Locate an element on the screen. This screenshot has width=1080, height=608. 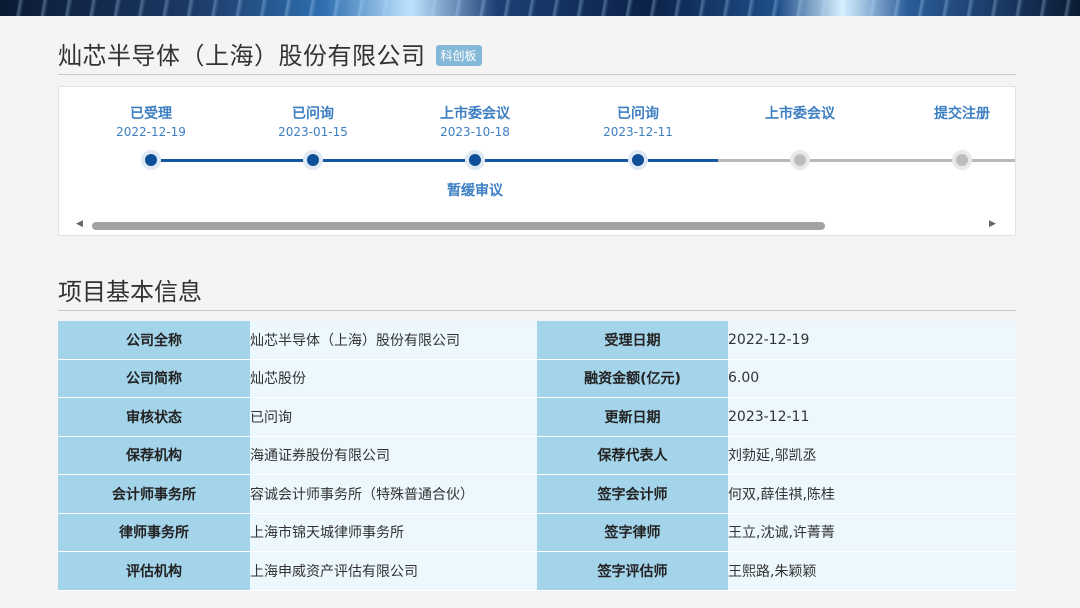
company-header: 灿芯半导体（上海）股份有限公司 科创板 is located at coordinates (270, 53).